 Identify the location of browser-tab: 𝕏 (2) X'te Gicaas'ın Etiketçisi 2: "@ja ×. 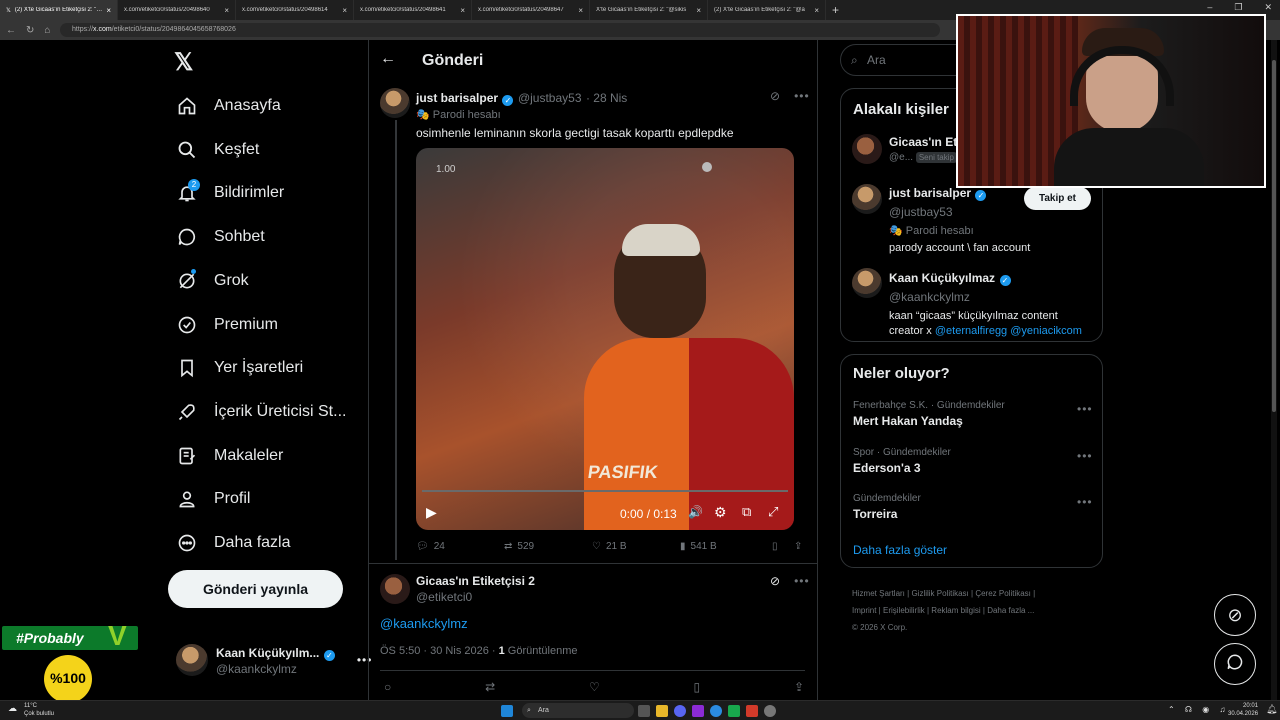
(59, 10).